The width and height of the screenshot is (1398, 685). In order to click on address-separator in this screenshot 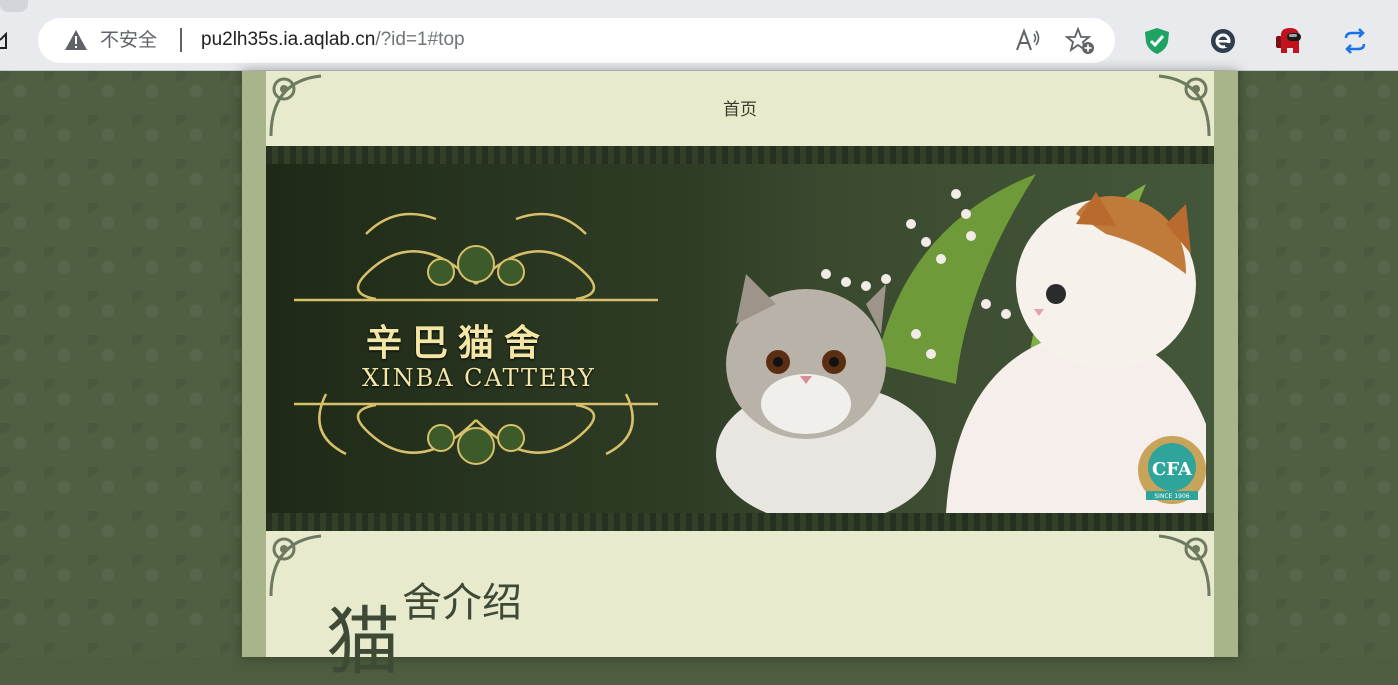, I will do `click(181, 40)`.